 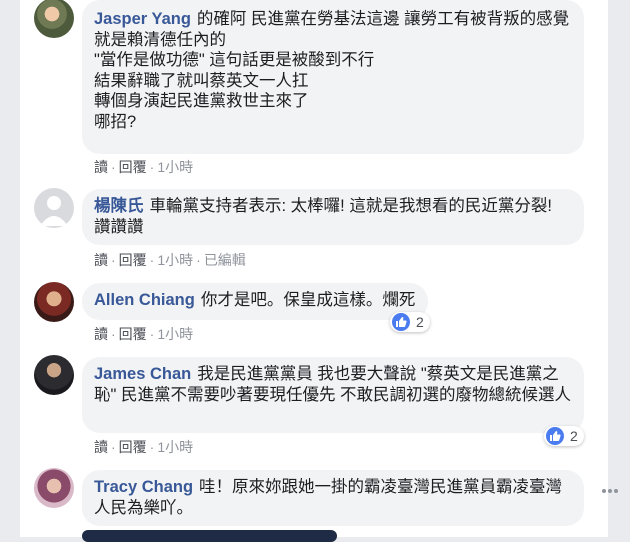 I want to click on comment-author: 楊陳氏, so click(x=119, y=206).